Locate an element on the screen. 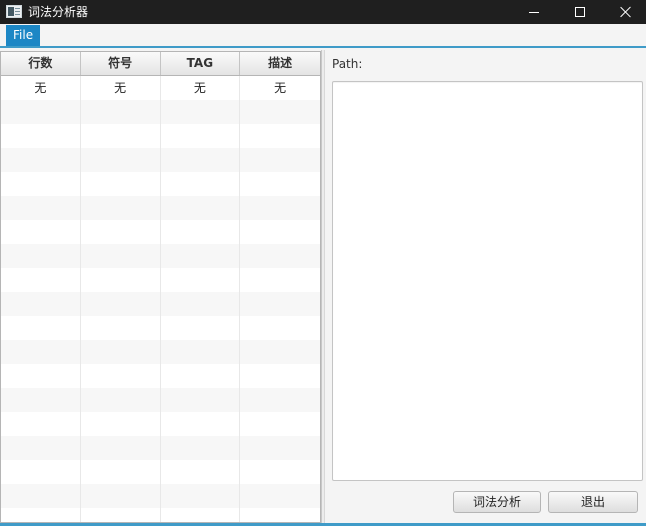  table-row: 无 无 无 无 is located at coordinates (160, 88).